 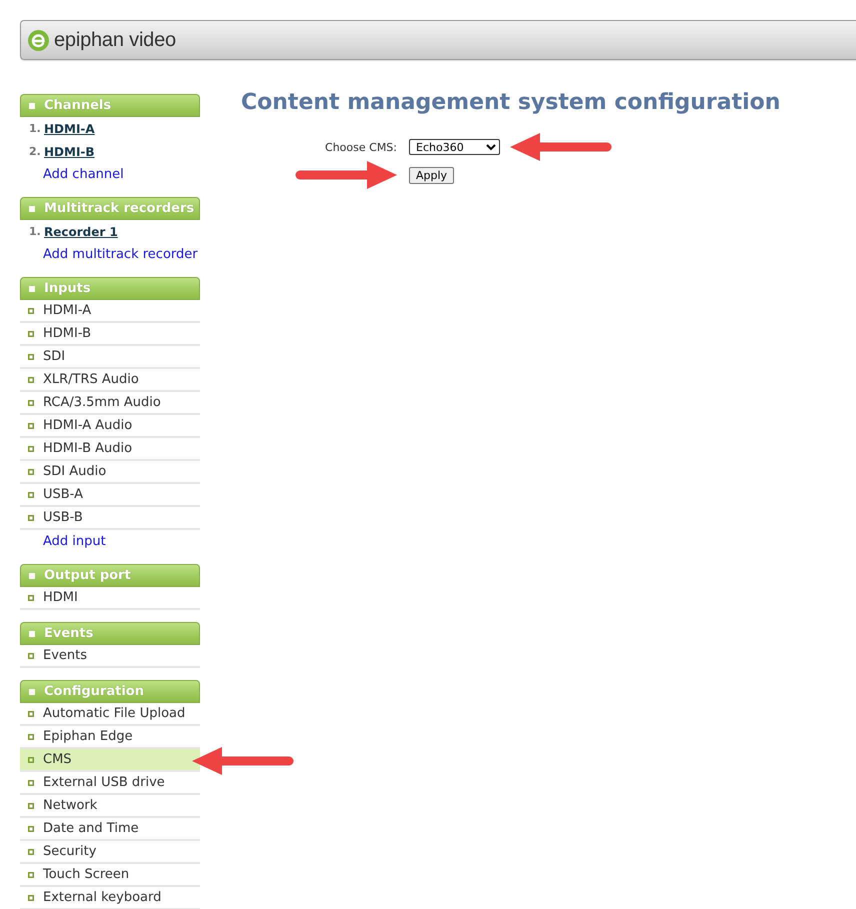 I want to click on brand-name: epiphan video, so click(x=115, y=40).